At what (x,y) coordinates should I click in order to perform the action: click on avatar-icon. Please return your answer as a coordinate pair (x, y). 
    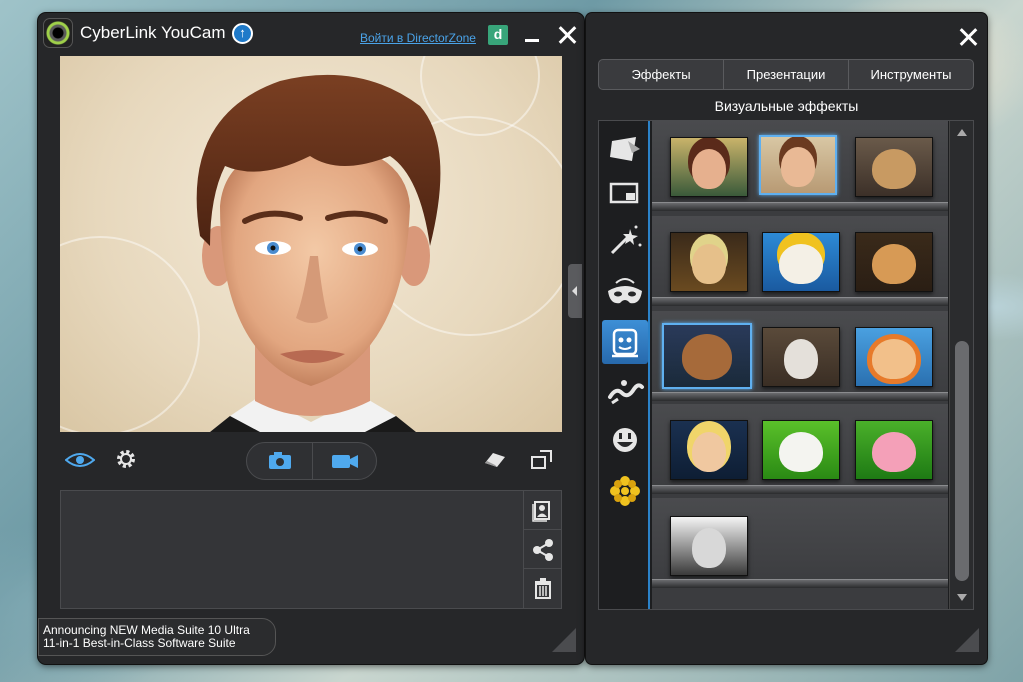
    Looking at the image, I should click on (625, 343).